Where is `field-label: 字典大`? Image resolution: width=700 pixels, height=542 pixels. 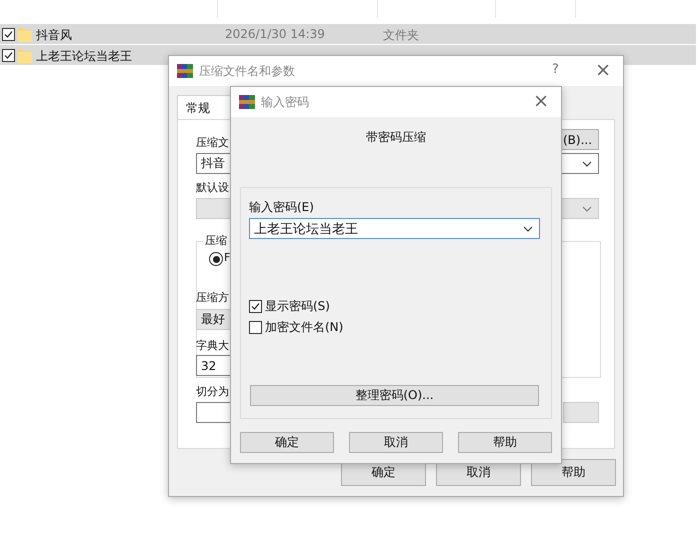
field-label: 字典大 is located at coordinates (212, 345).